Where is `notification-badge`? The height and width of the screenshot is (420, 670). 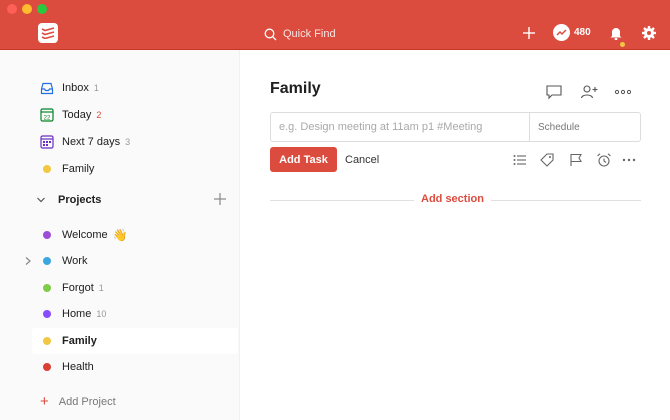
notification-badge is located at coordinates (622, 44).